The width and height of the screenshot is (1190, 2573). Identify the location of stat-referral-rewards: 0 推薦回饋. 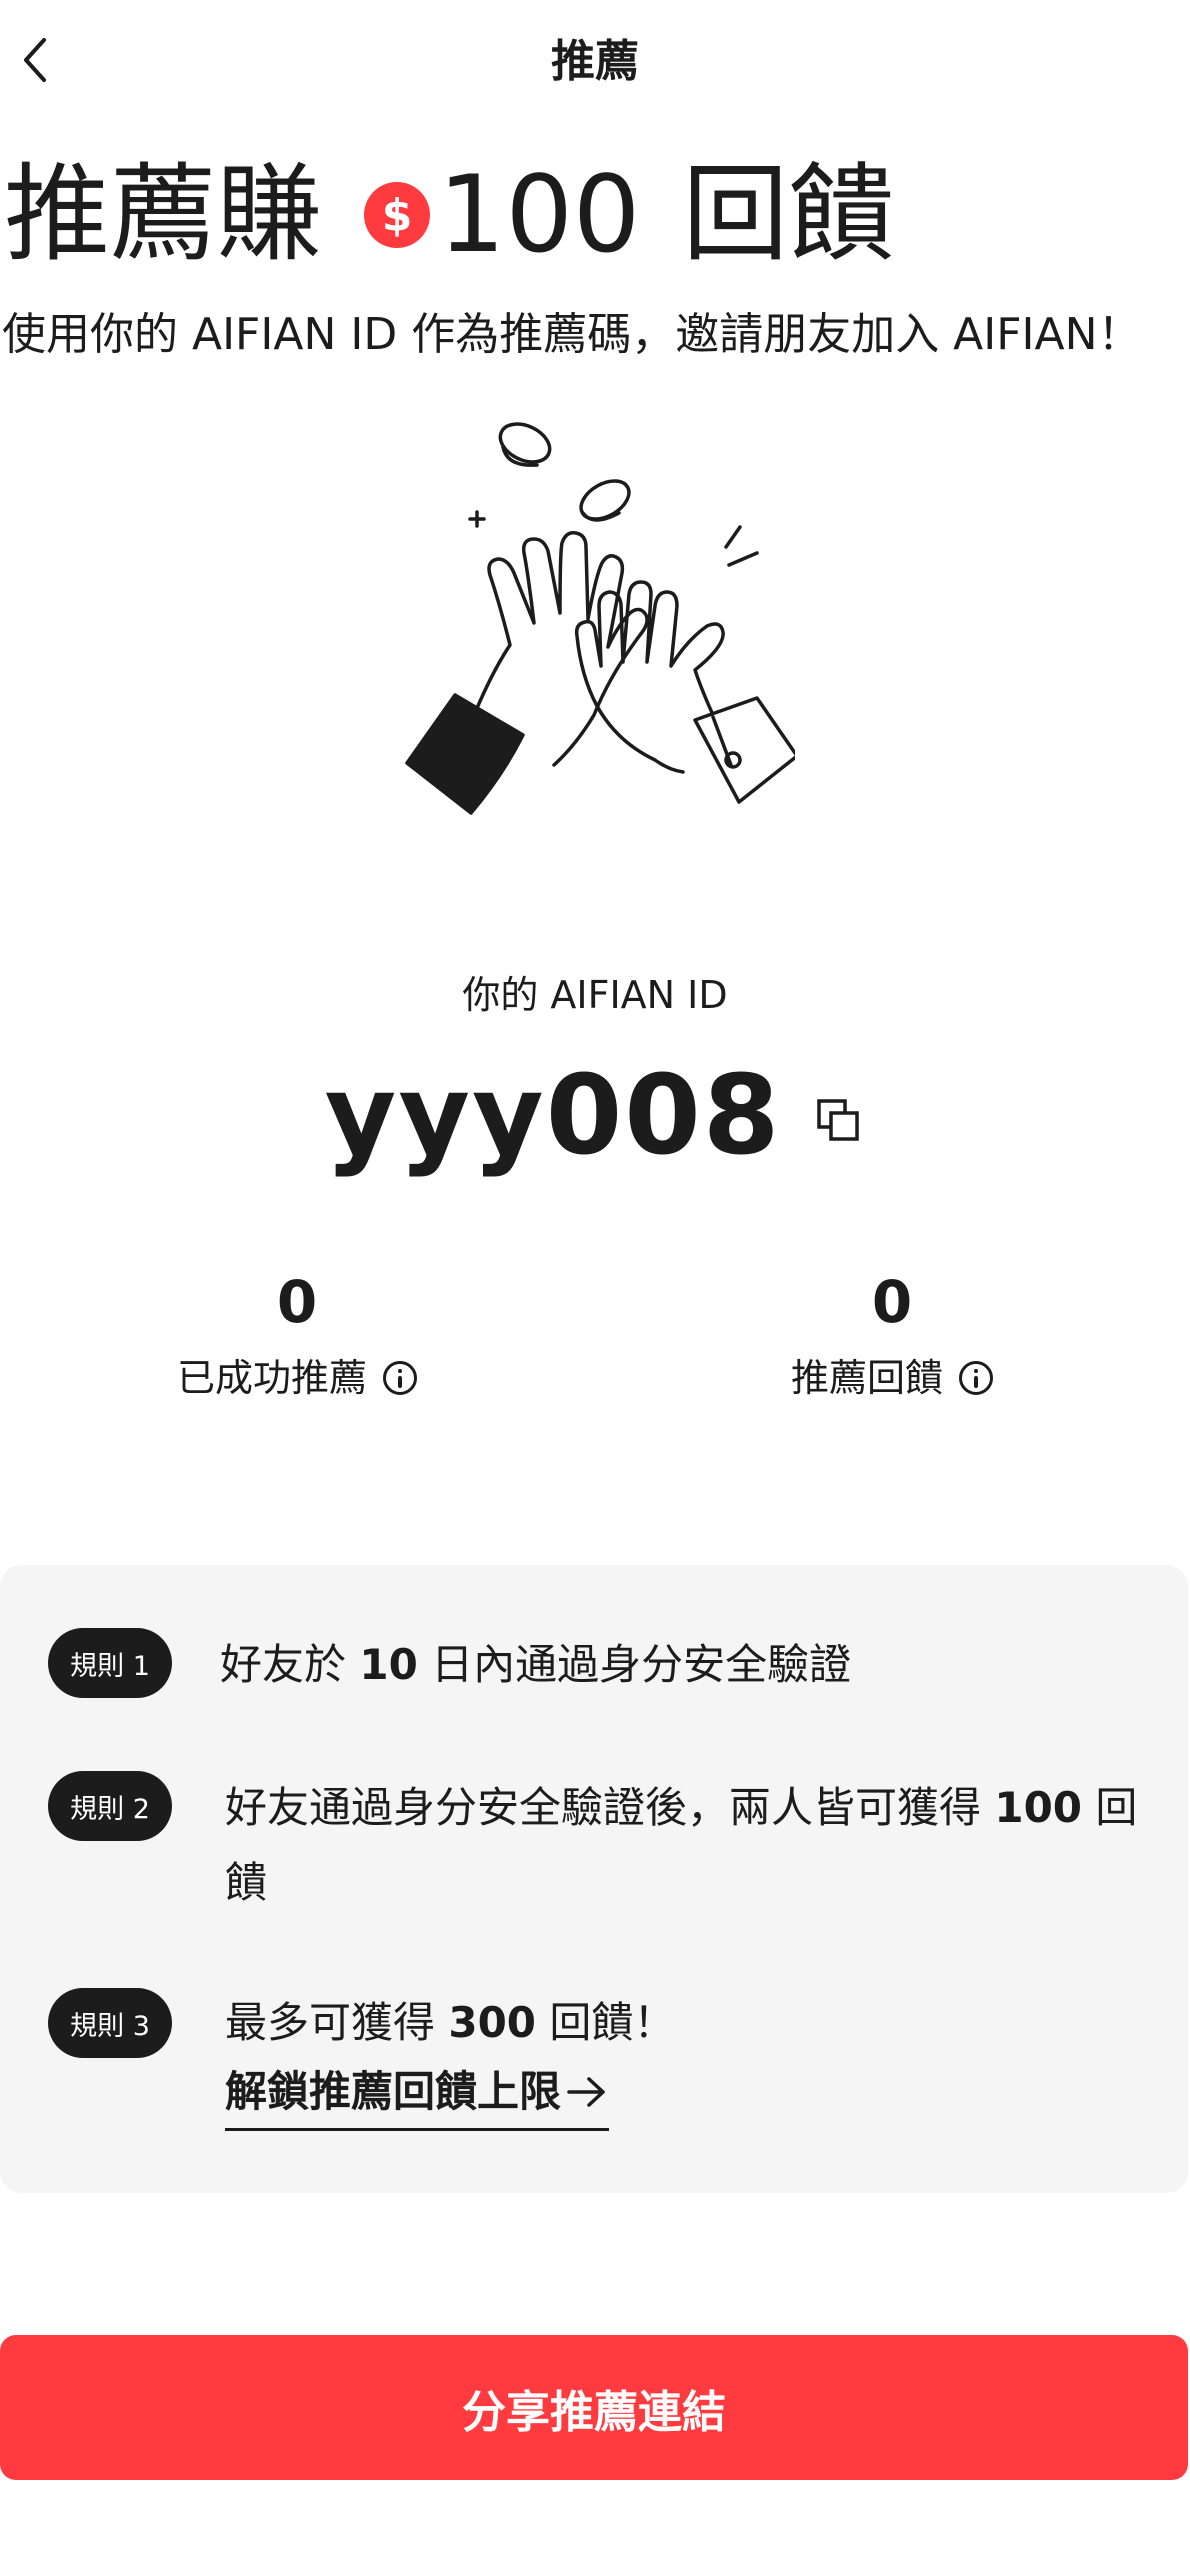
(892, 1334).